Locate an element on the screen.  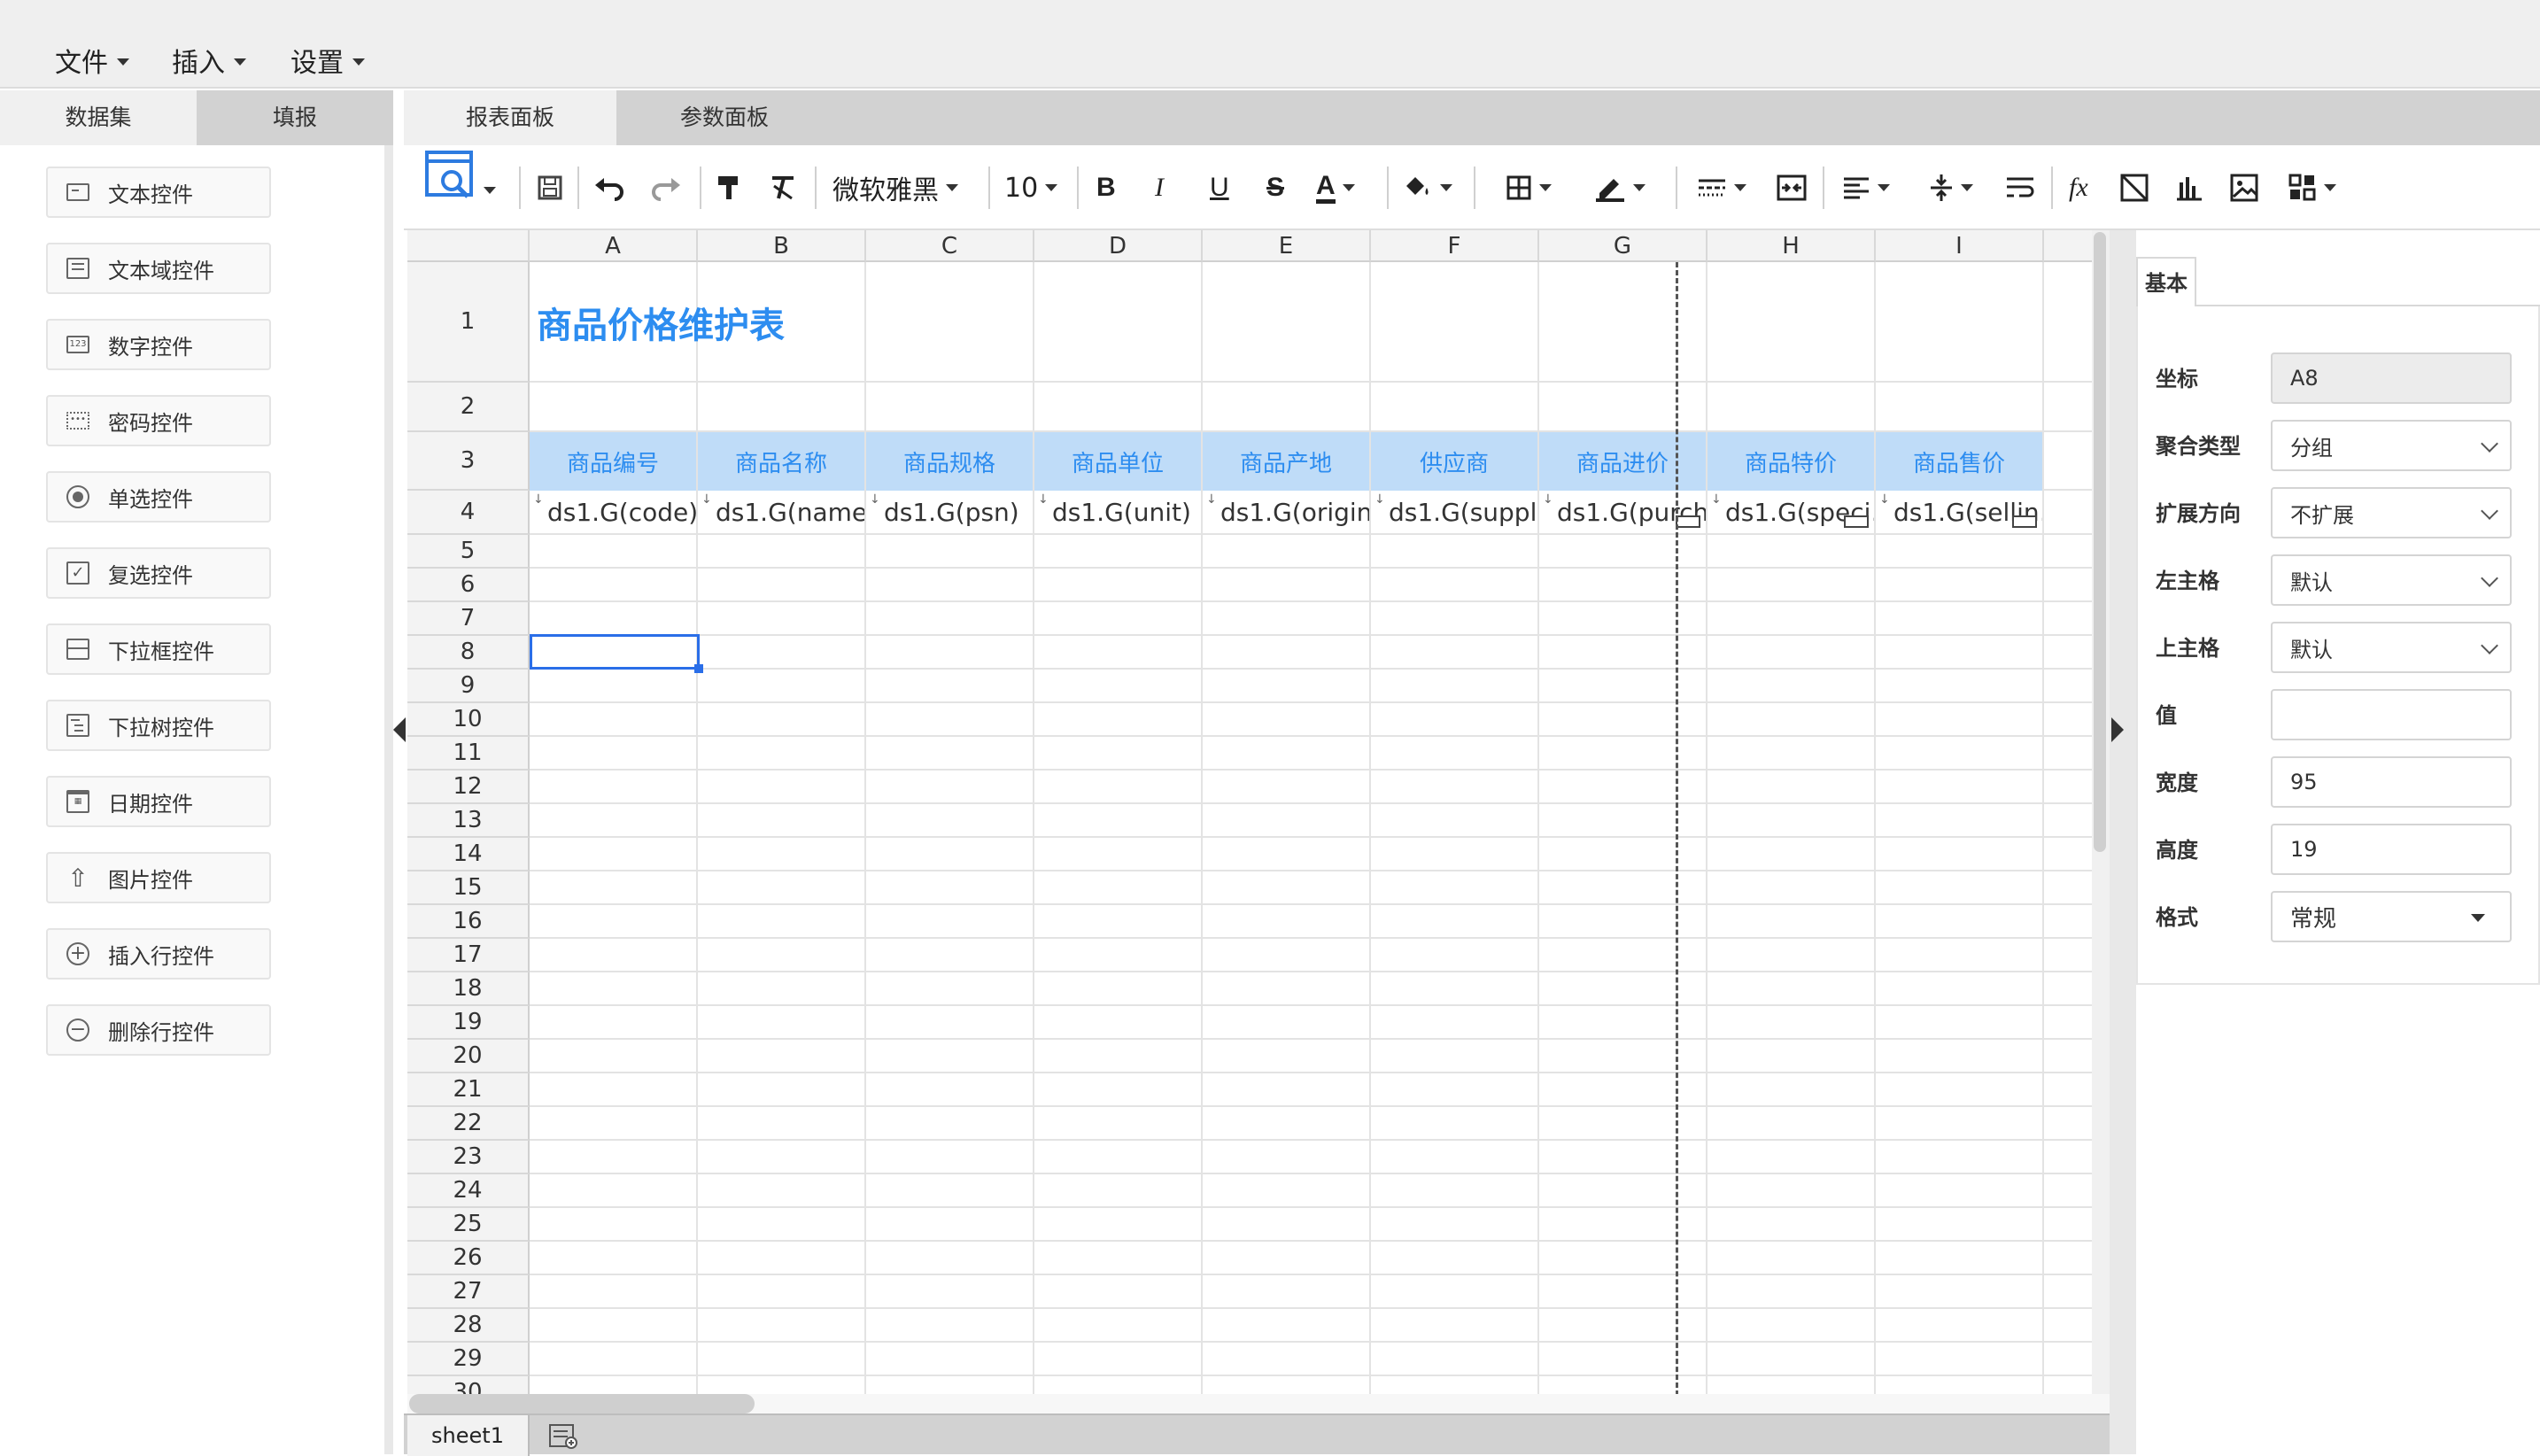
widget-password: ••• 密码控件 is located at coordinates (159, 420).